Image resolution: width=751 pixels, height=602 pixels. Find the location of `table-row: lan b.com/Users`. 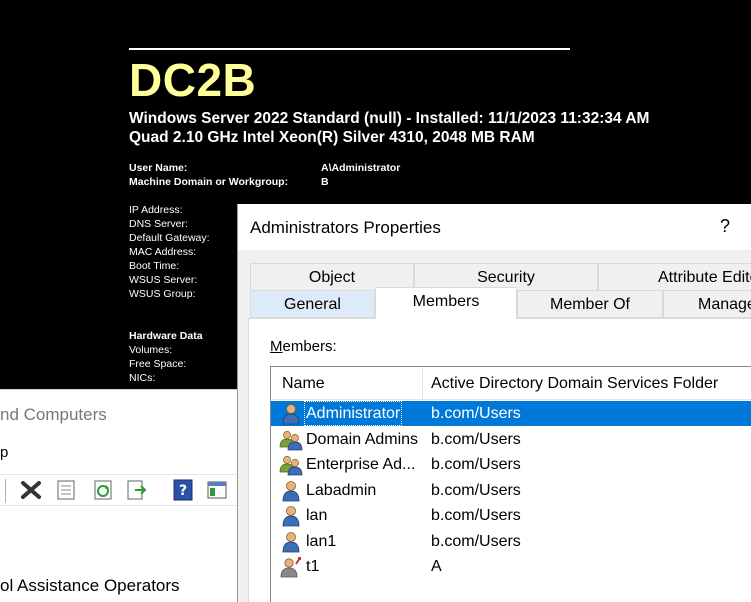

table-row: lan b.com/Users is located at coordinates (511, 515).